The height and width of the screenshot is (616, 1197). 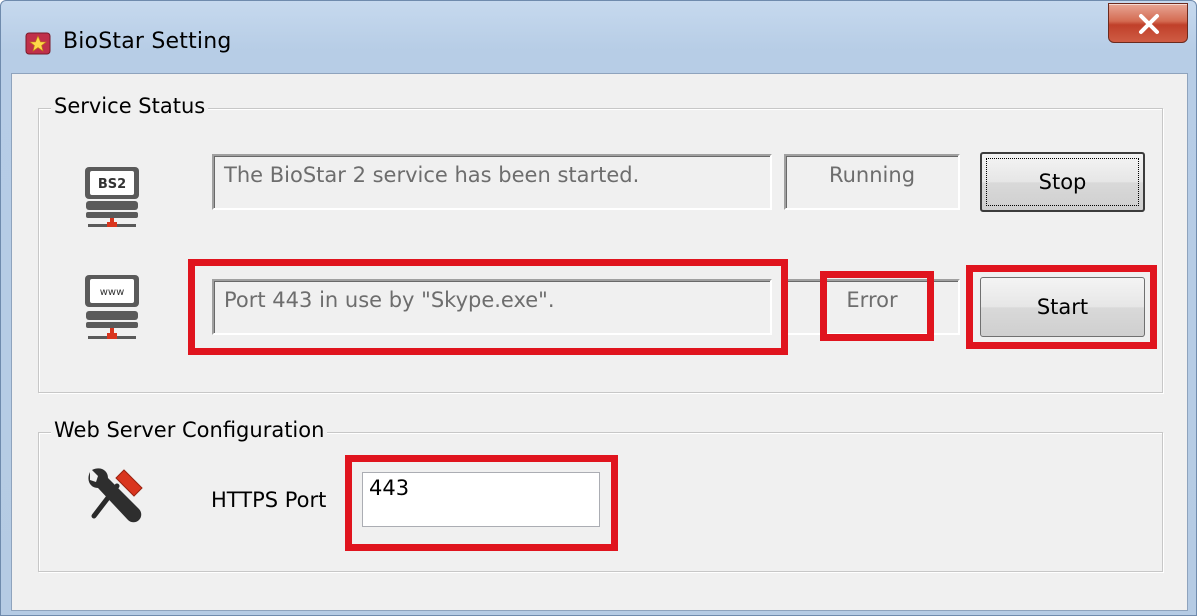 What do you see at coordinates (1062, 182) in the screenshot?
I see `stop-button: Stop` at bounding box center [1062, 182].